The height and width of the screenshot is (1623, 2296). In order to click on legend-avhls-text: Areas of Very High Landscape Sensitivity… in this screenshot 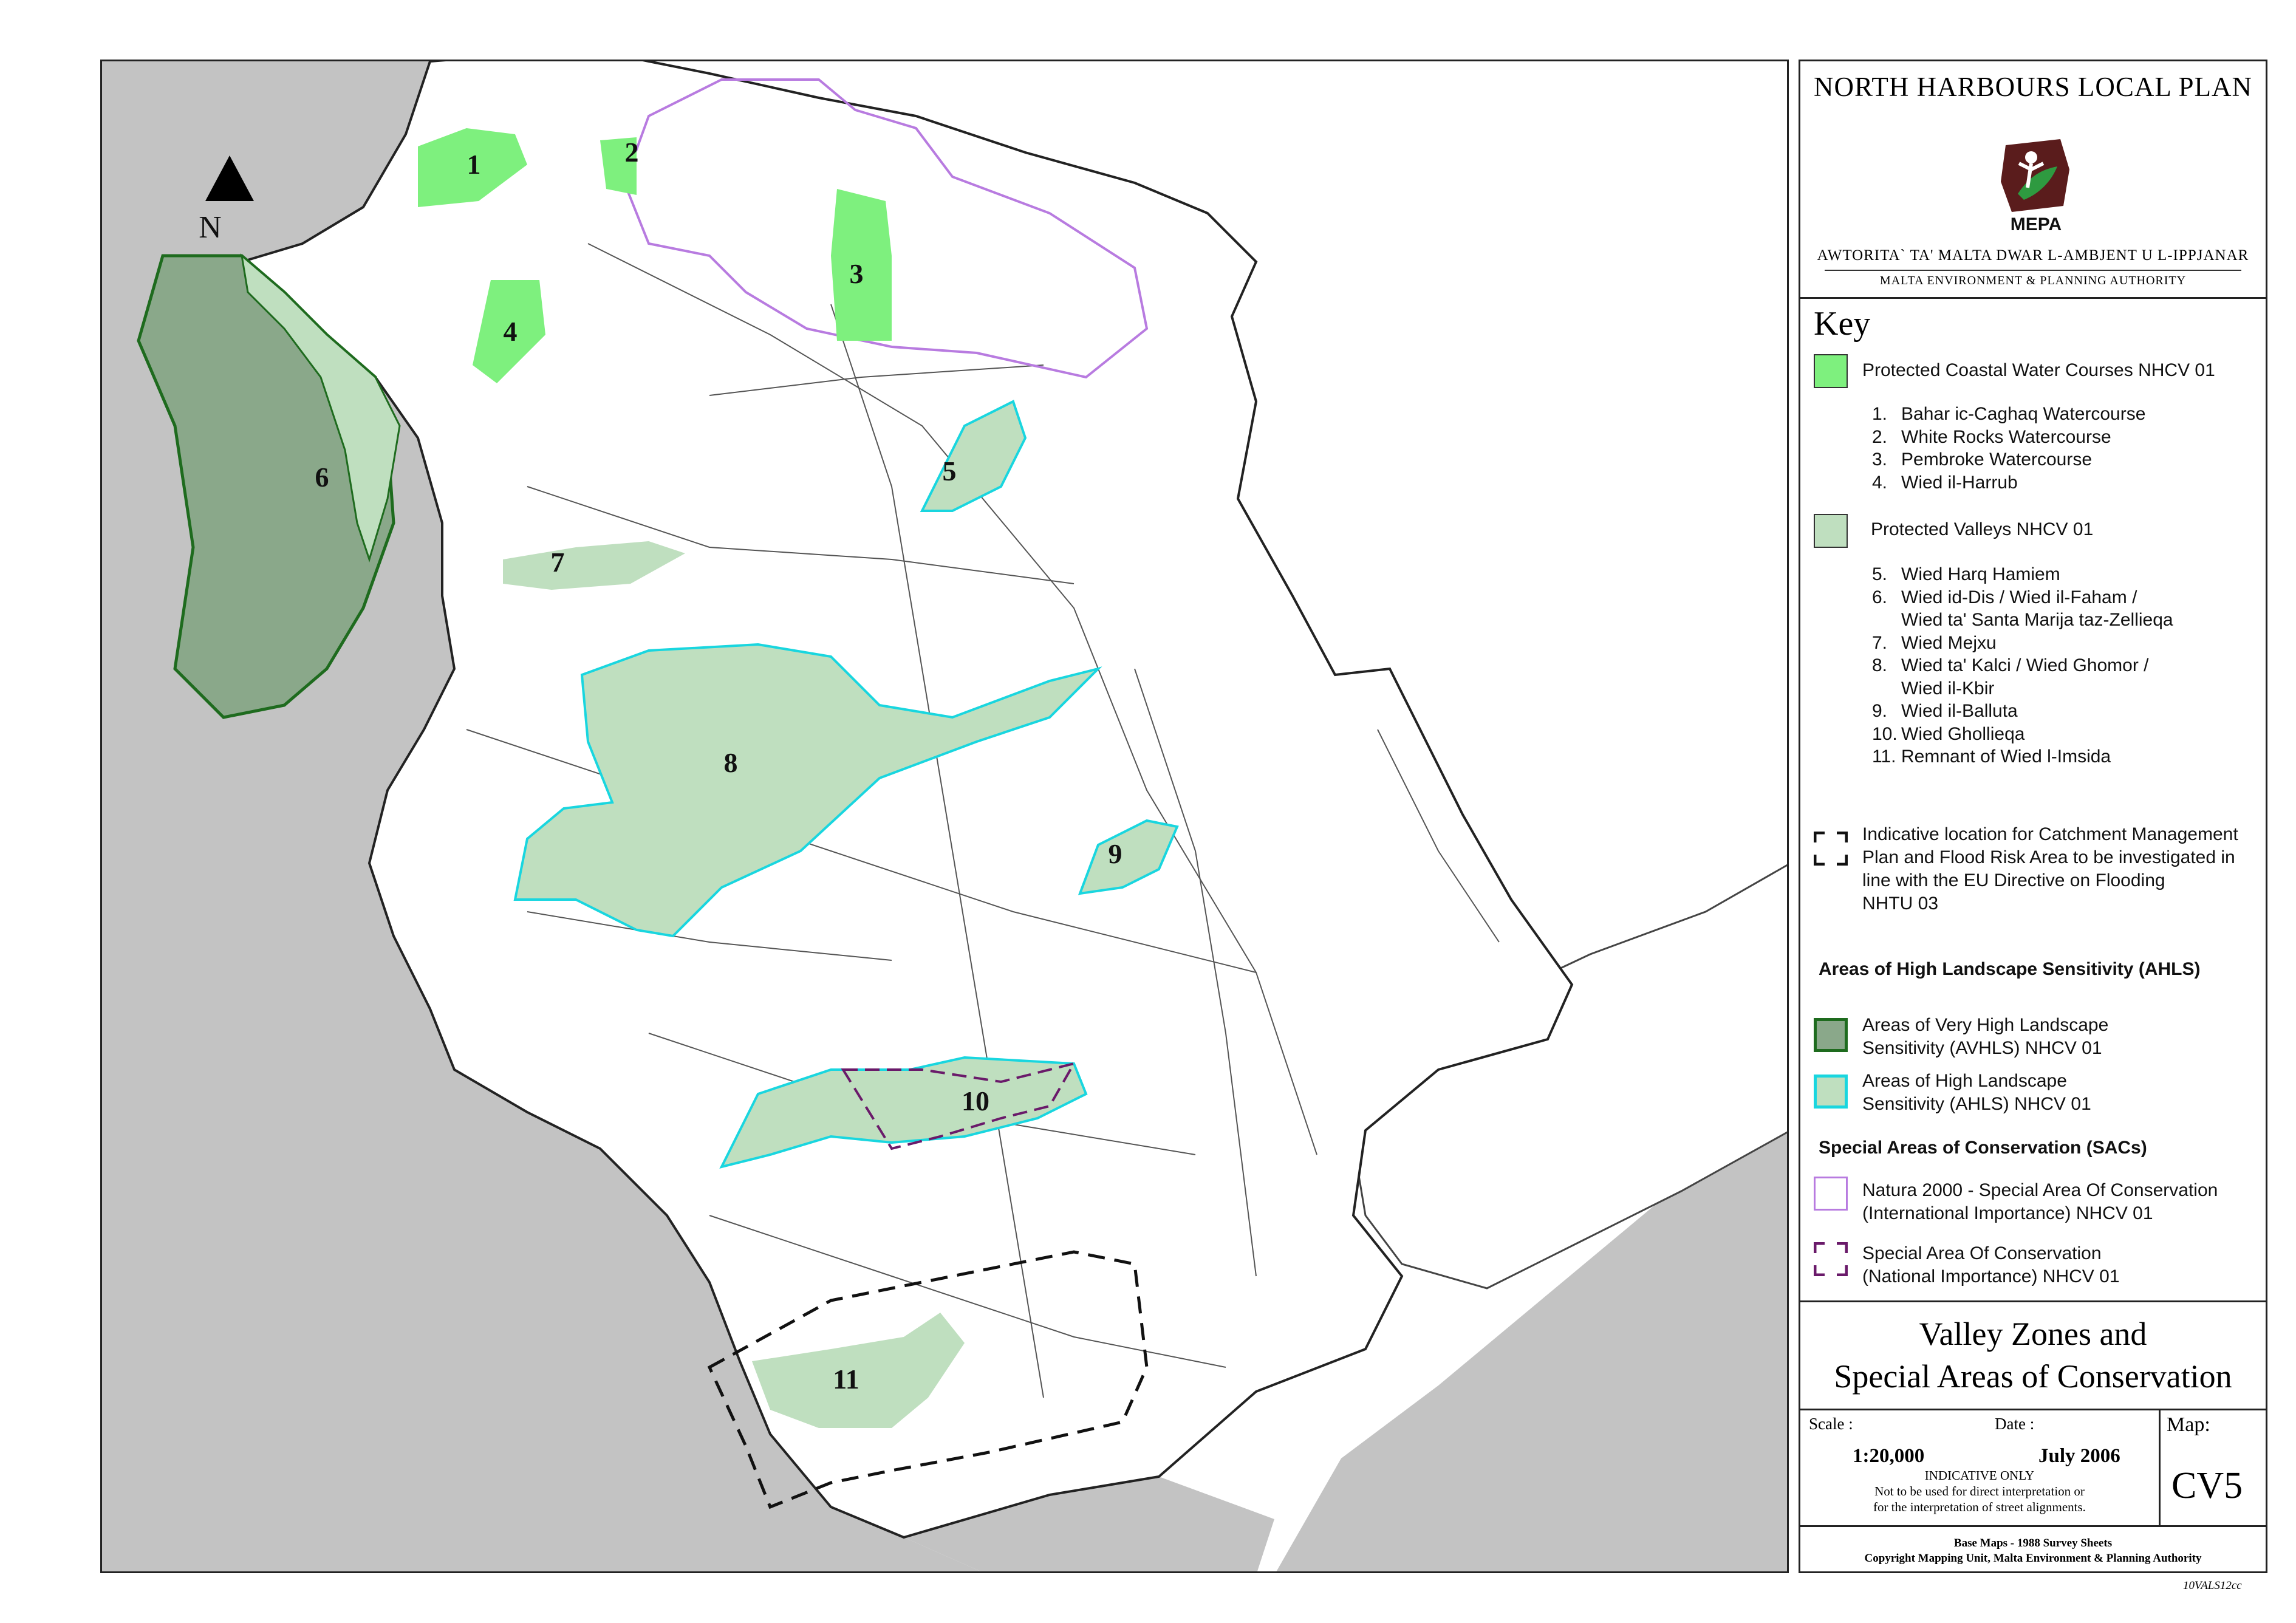, I will do `click(1985, 1036)`.